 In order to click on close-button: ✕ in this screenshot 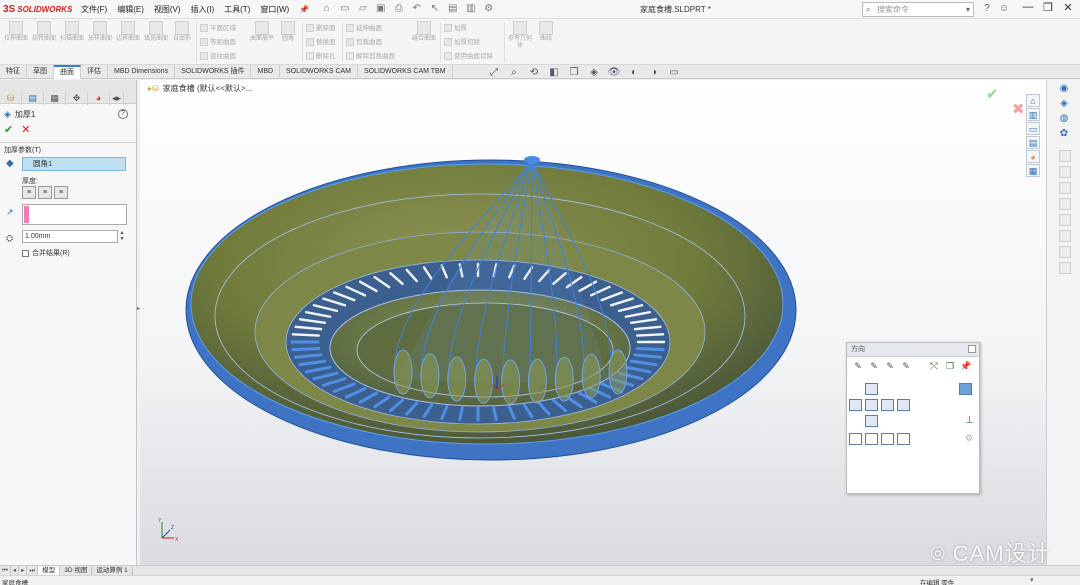, I will do `click(1068, 7)`.